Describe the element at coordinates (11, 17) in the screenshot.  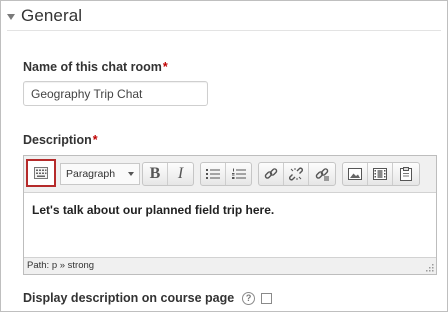
I see `collapse-caret-icon` at that location.